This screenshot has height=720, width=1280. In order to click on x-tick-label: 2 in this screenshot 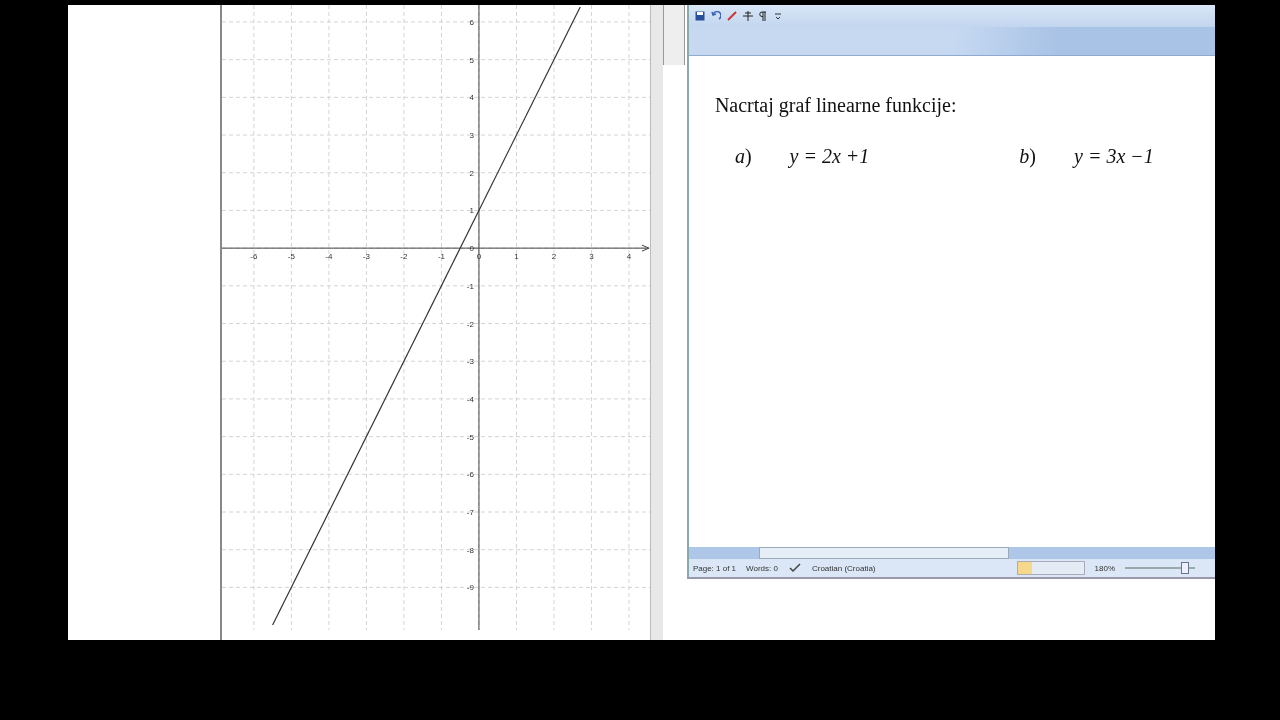, I will do `click(554, 257)`.